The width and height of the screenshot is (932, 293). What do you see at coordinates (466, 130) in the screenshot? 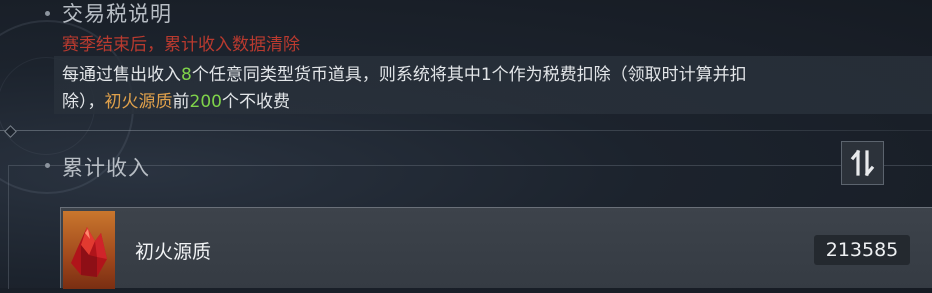
I see `section-divider` at bounding box center [466, 130].